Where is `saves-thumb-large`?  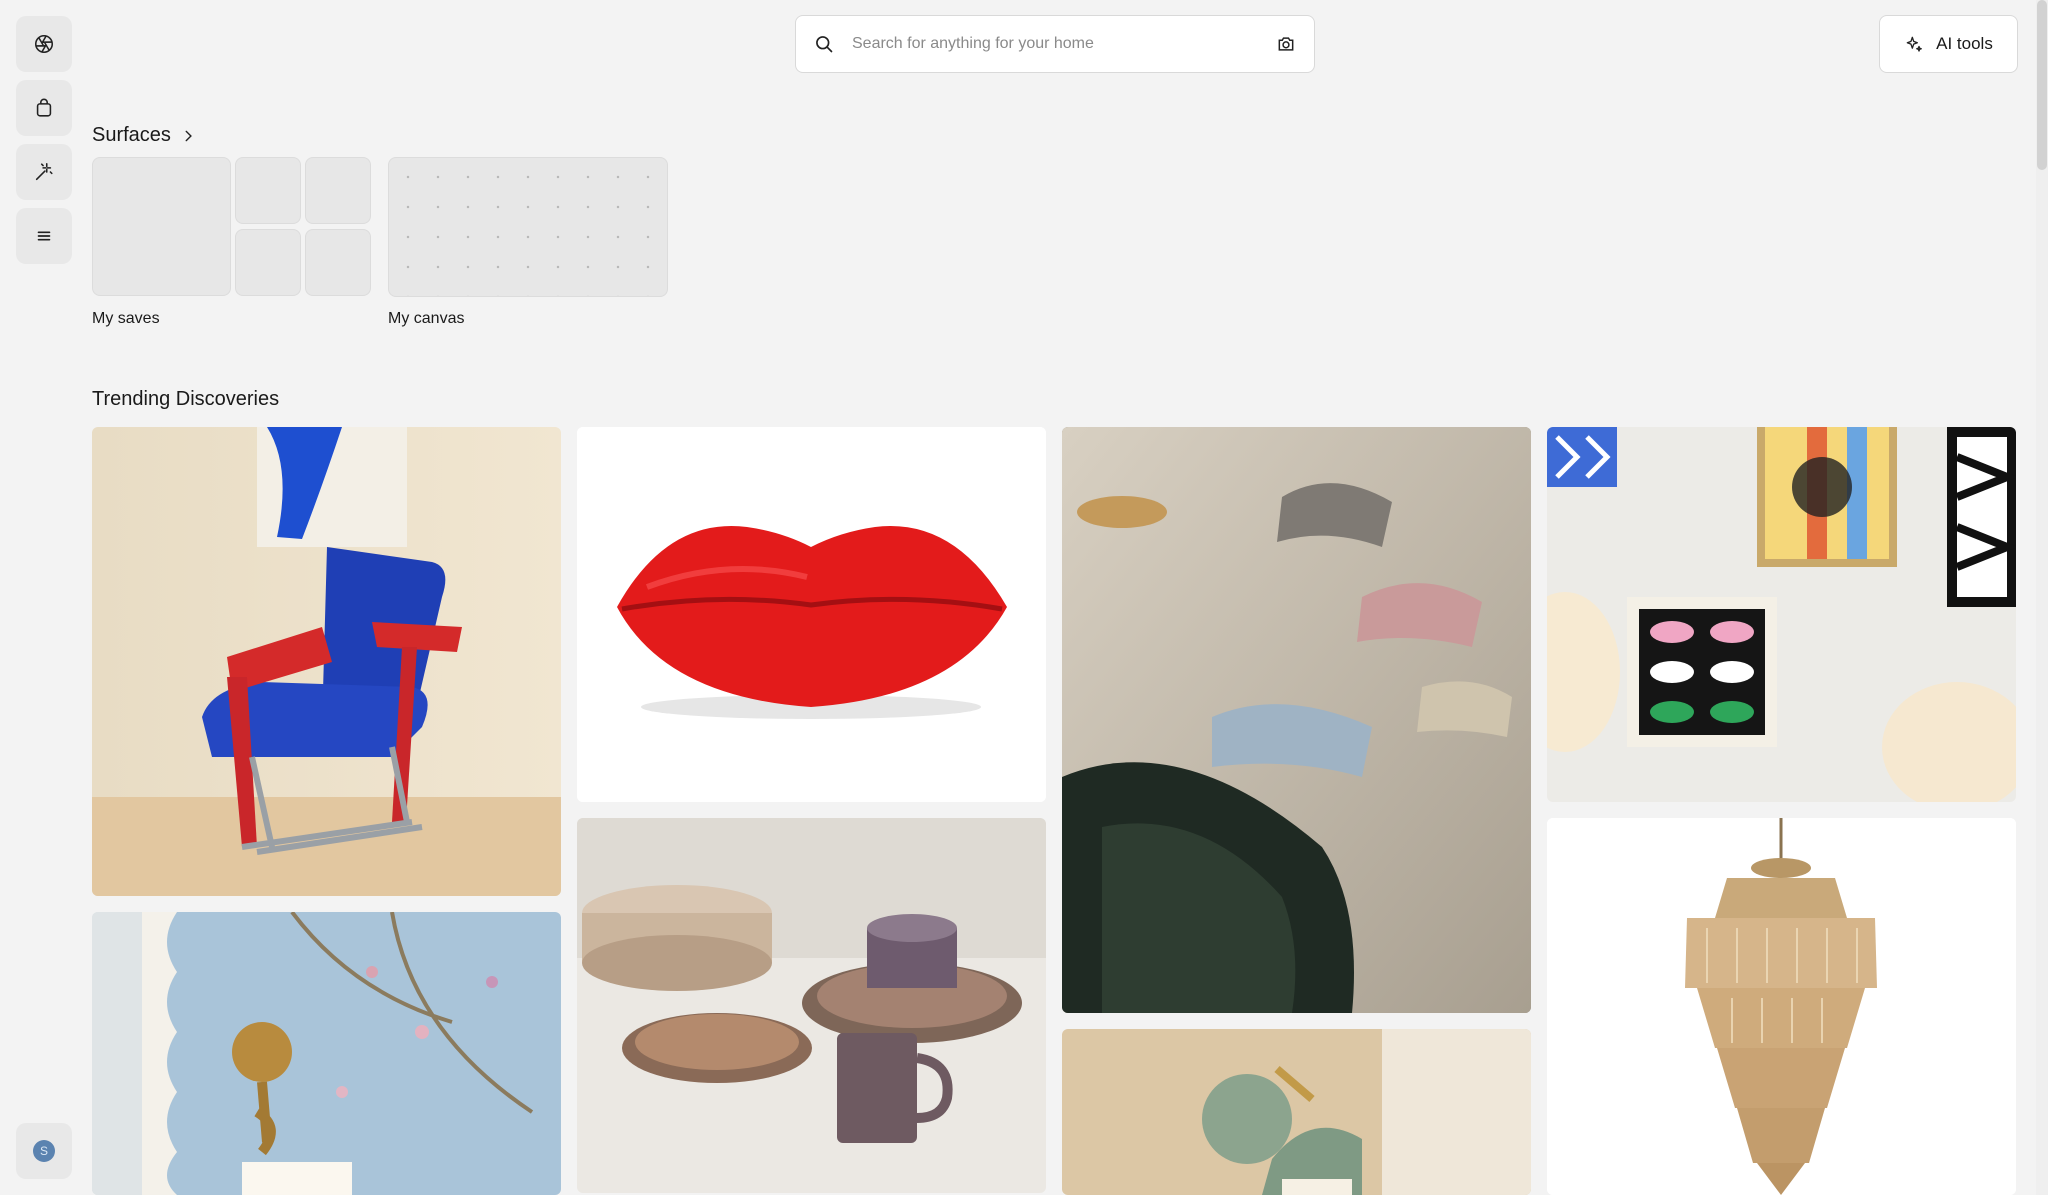
saves-thumb-large is located at coordinates (161, 226).